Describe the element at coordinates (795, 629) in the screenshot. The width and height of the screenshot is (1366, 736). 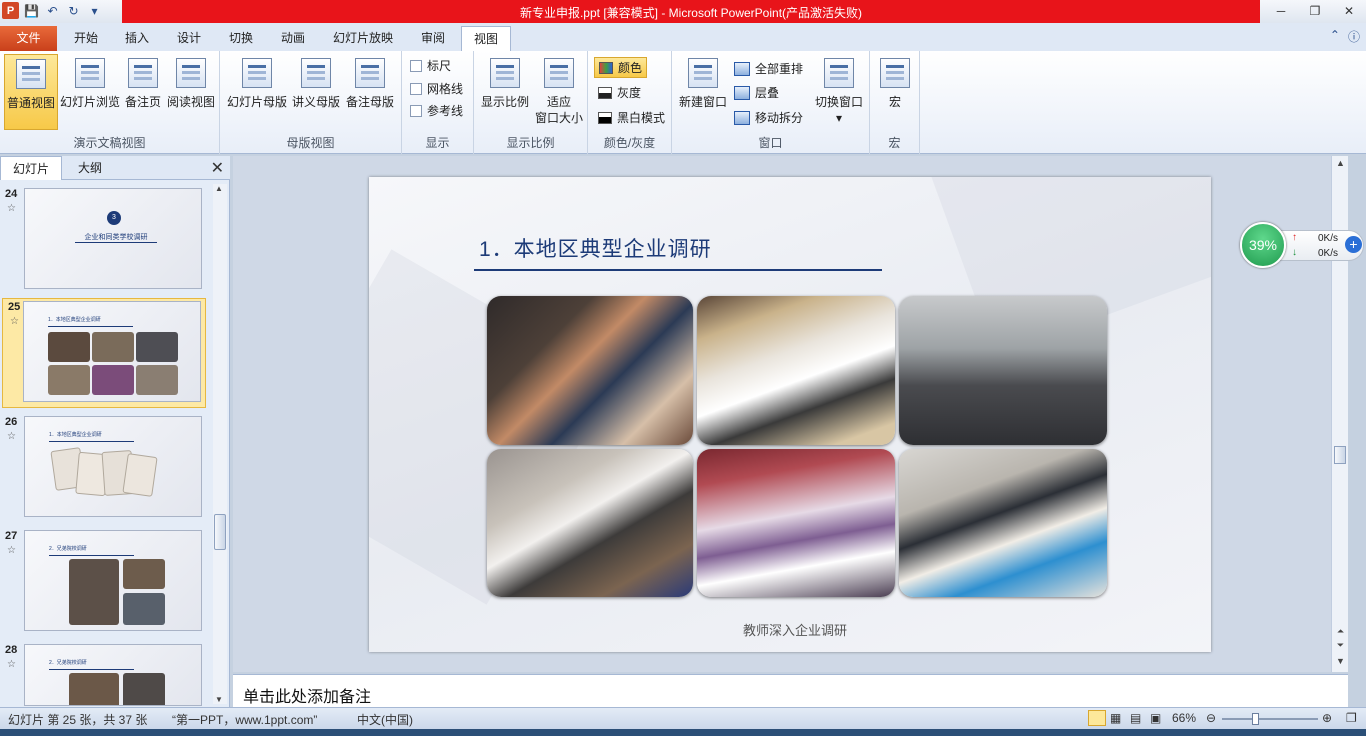
I see `slide-caption: 教师深入企业调研` at that location.